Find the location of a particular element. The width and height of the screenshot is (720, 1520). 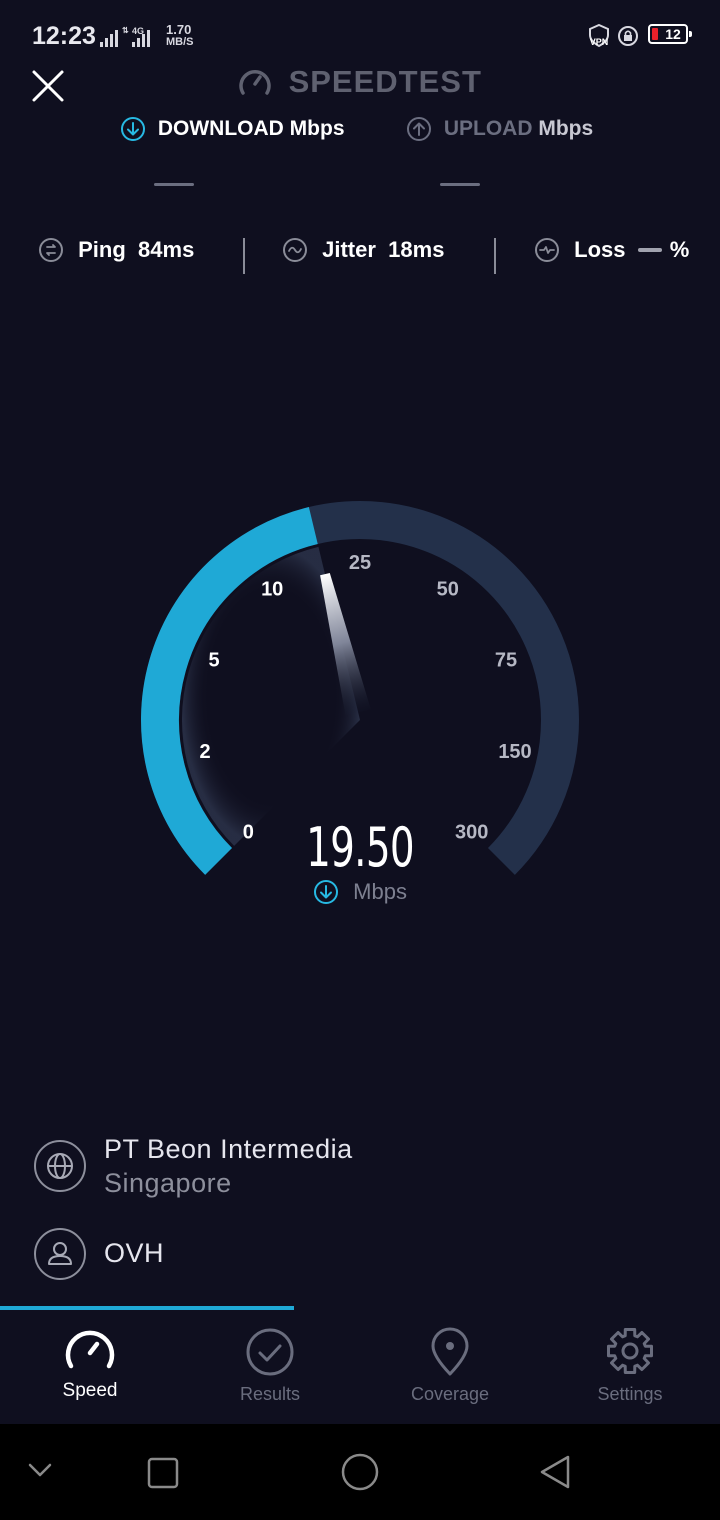

gauge-tick-label: 10 is located at coordinates (272, 590).